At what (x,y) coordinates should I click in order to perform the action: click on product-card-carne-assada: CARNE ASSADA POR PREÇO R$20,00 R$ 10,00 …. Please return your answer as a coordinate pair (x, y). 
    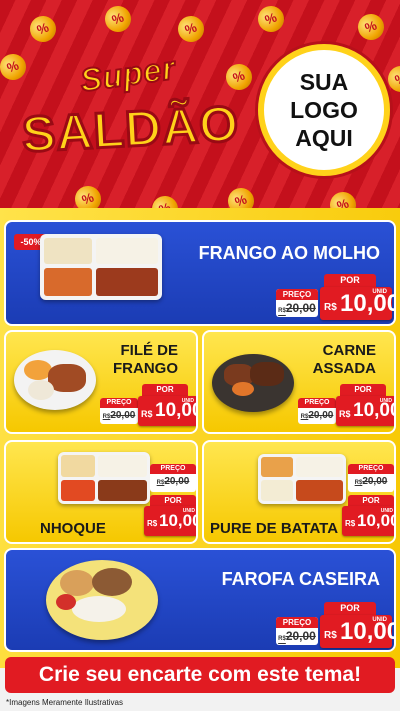
    Looking at the image, I should click on (299, 382).